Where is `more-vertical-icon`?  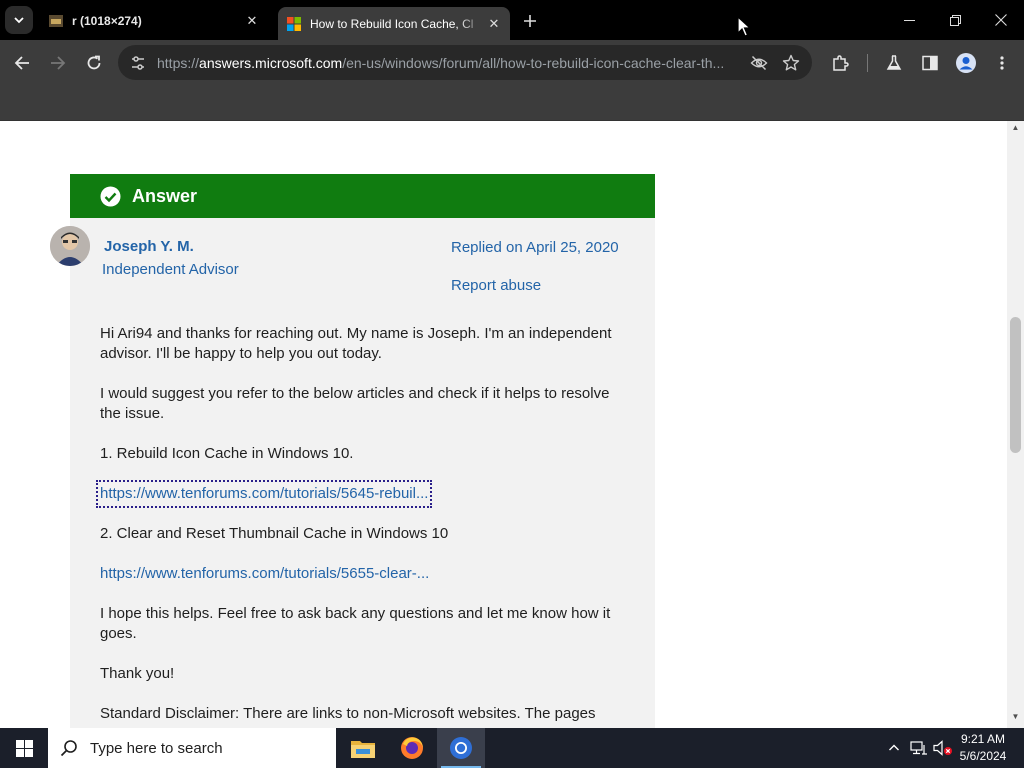
more-vertical-icon is located at coordinates (1002, 63).